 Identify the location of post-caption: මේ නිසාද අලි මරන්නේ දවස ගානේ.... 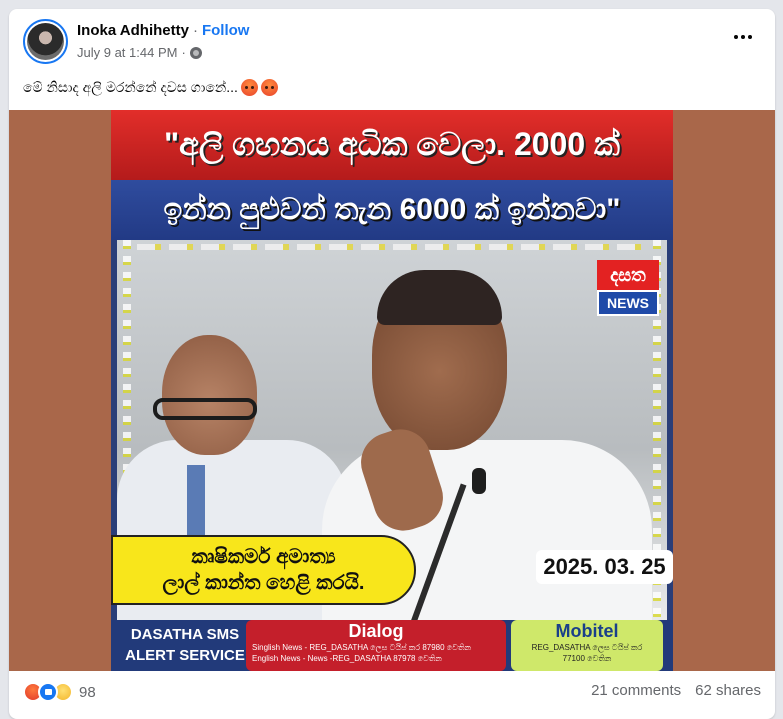
(150, 87).